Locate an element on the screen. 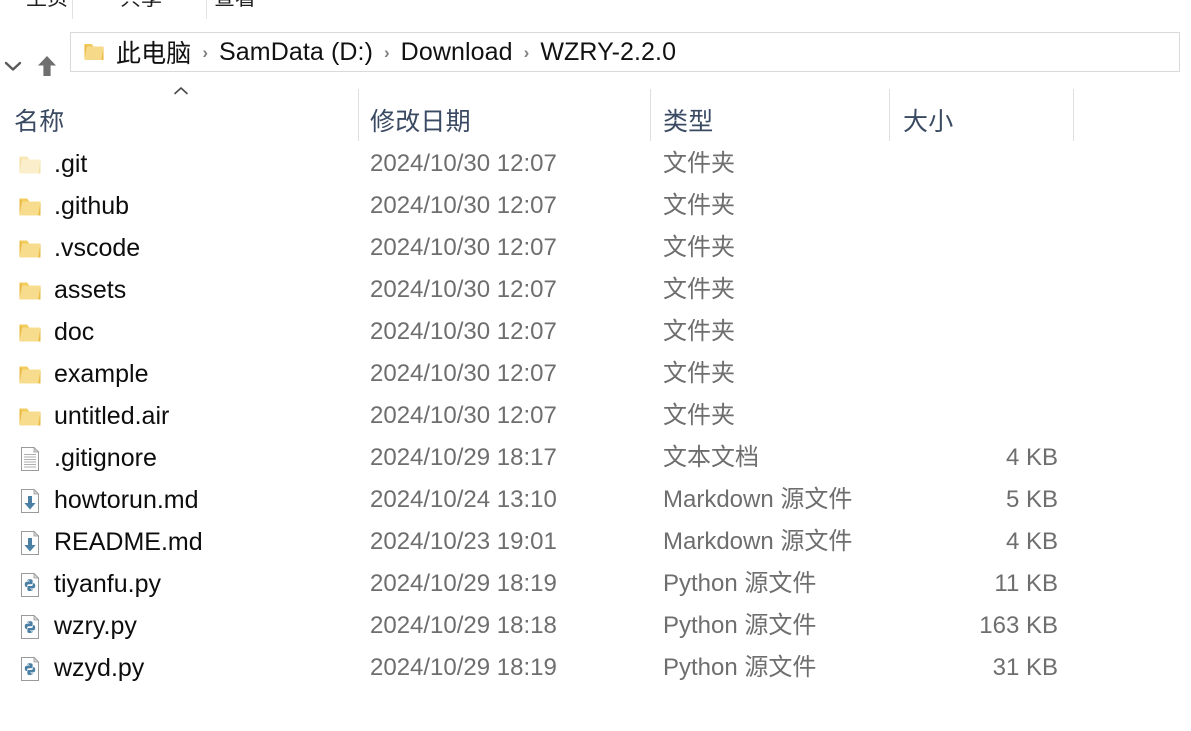 The width and height of the screenshot is (1191, 731). tab-view: 查看 is located at coordinates (235, 8).